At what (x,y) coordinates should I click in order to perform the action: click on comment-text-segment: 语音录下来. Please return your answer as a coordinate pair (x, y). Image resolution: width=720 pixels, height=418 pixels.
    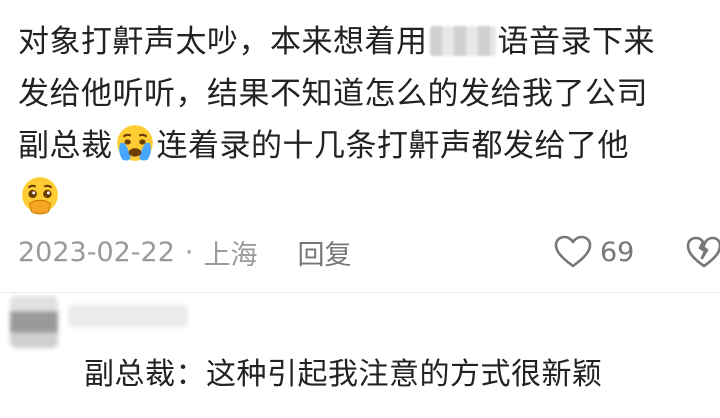
    Looking at the image, I should click on (576, 42).